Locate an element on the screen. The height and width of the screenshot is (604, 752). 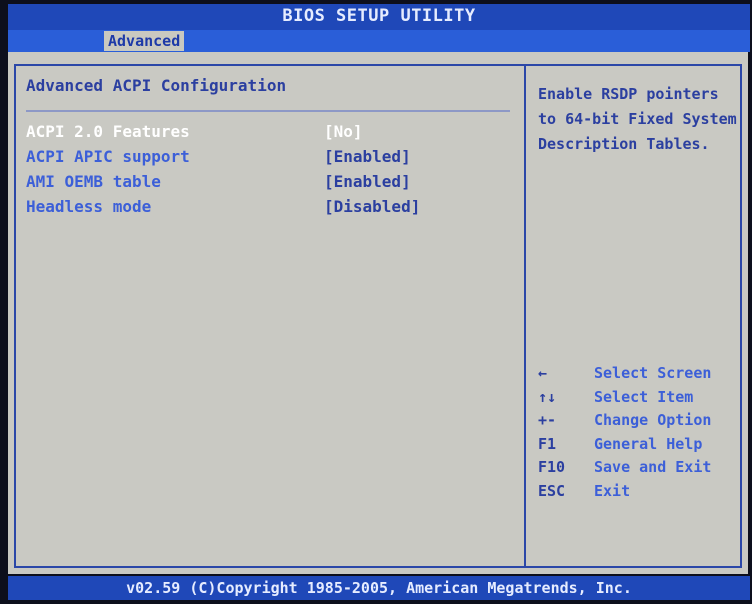
key-row-change-option: +- Change Option is located at coordinates (638, 423).